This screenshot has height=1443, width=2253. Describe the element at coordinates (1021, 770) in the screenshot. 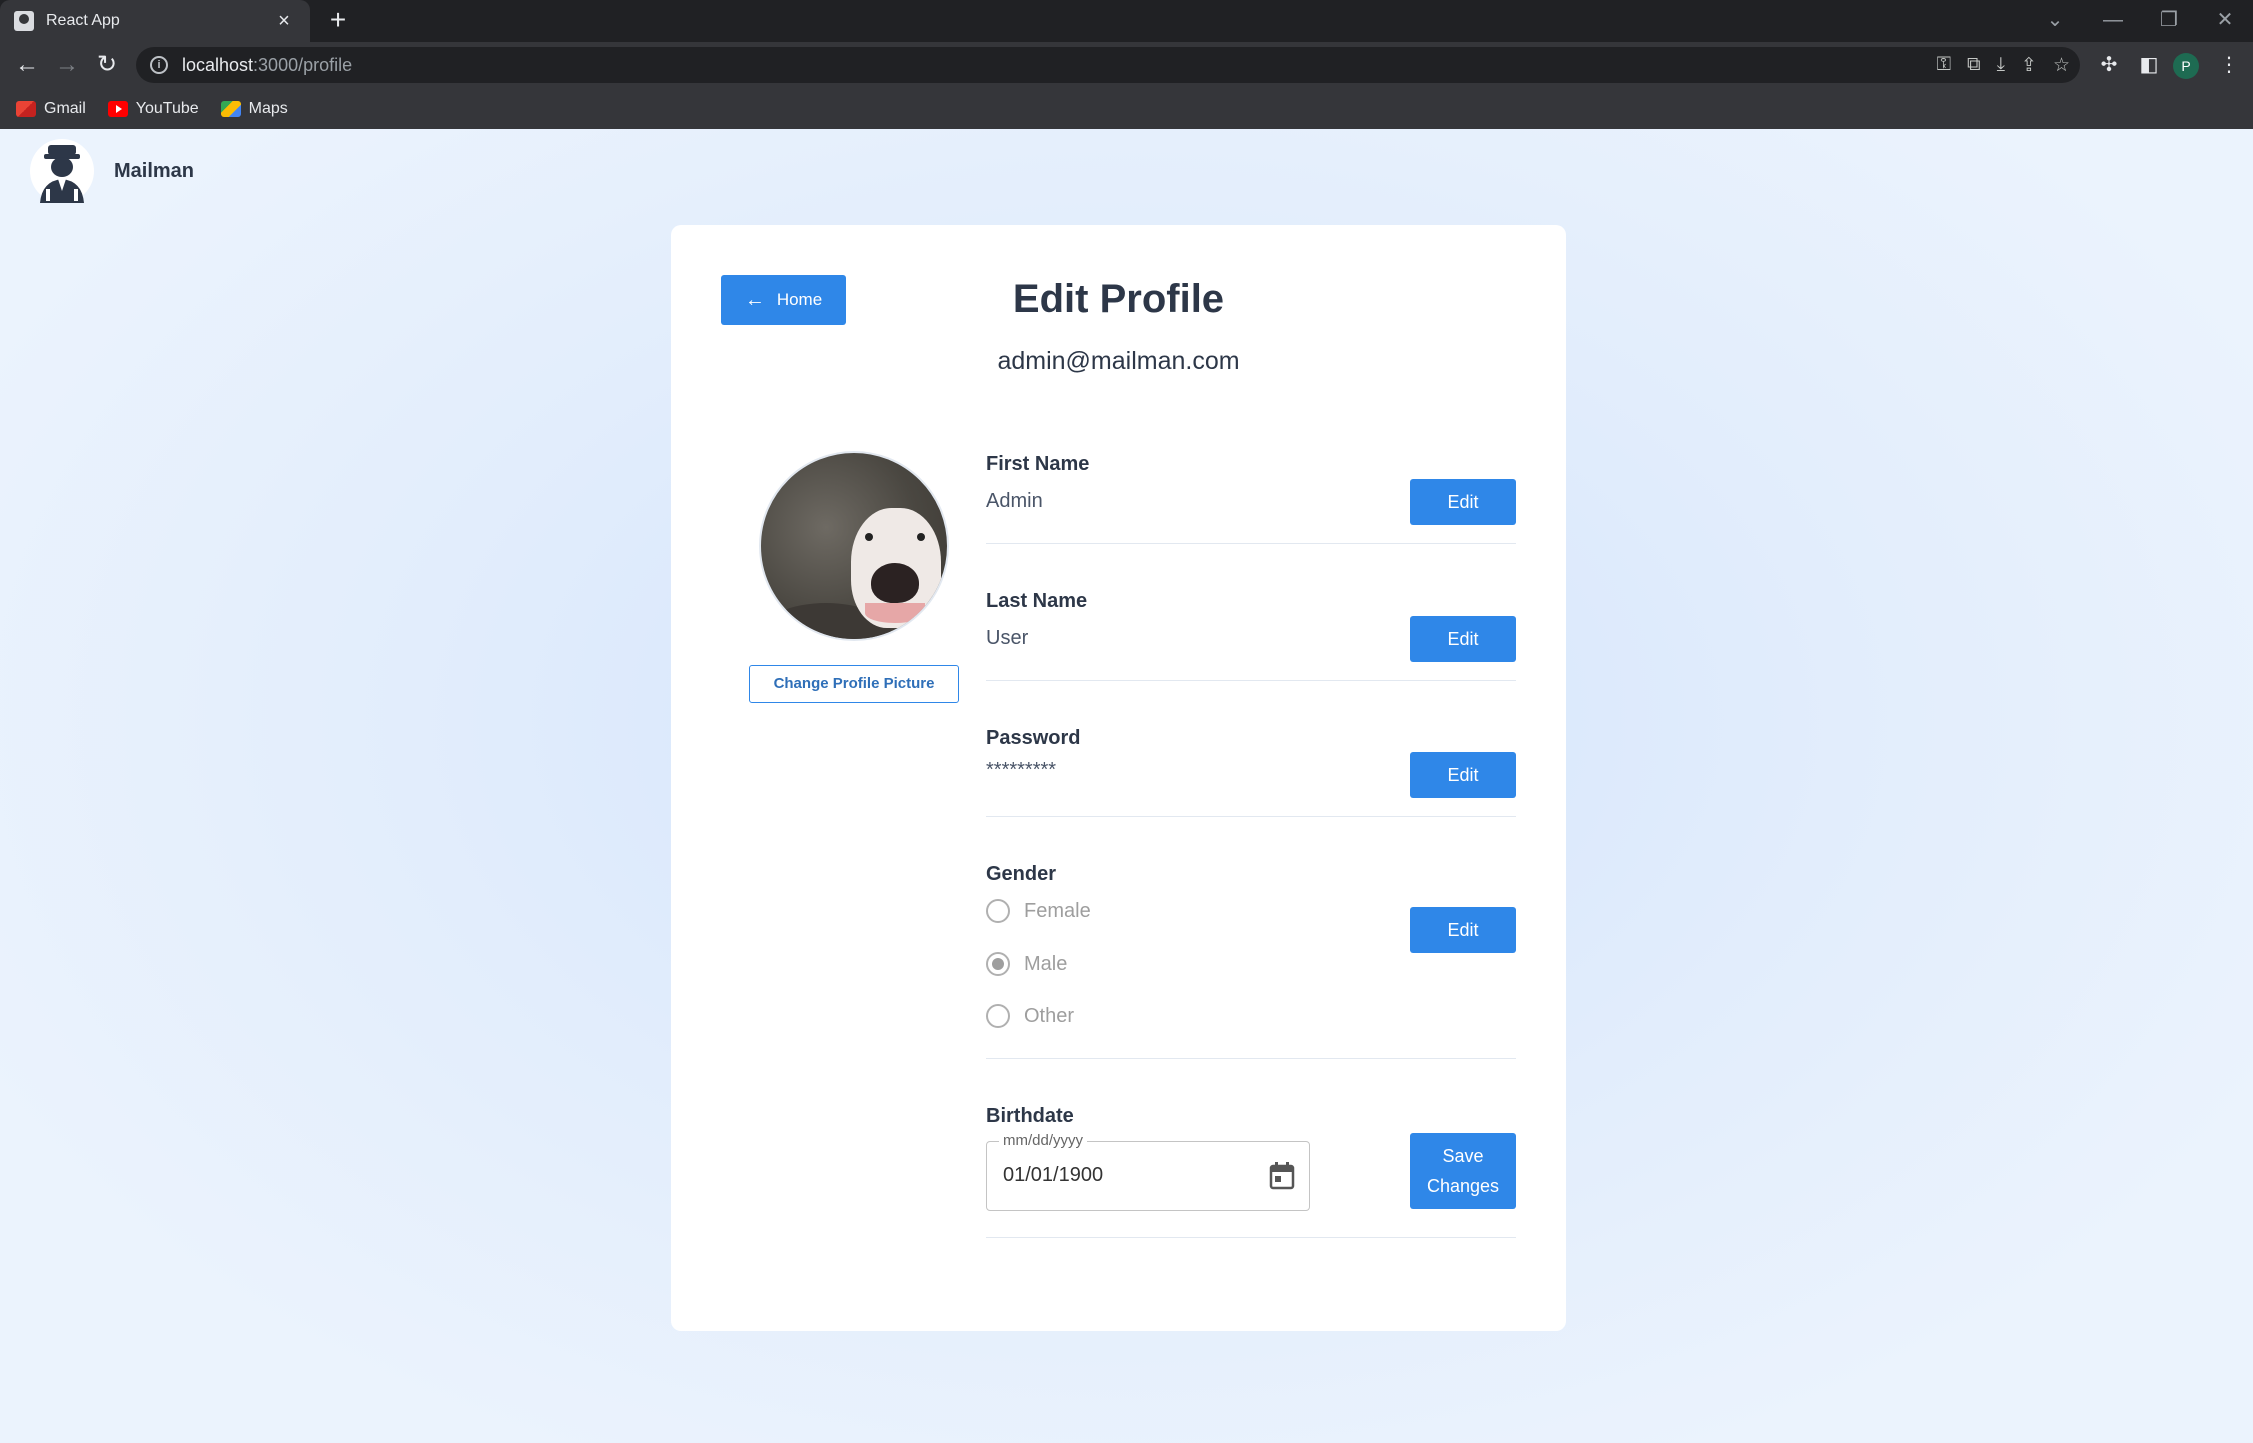

I see `password-value: *********` at that location.